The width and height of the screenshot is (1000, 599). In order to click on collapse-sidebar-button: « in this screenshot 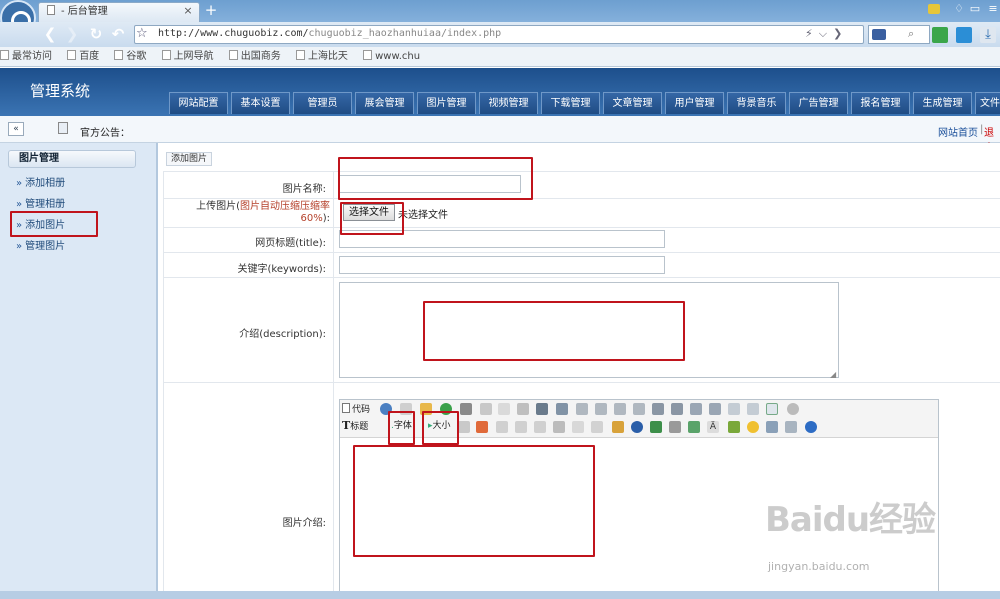, I will do `click(16, 129)`.